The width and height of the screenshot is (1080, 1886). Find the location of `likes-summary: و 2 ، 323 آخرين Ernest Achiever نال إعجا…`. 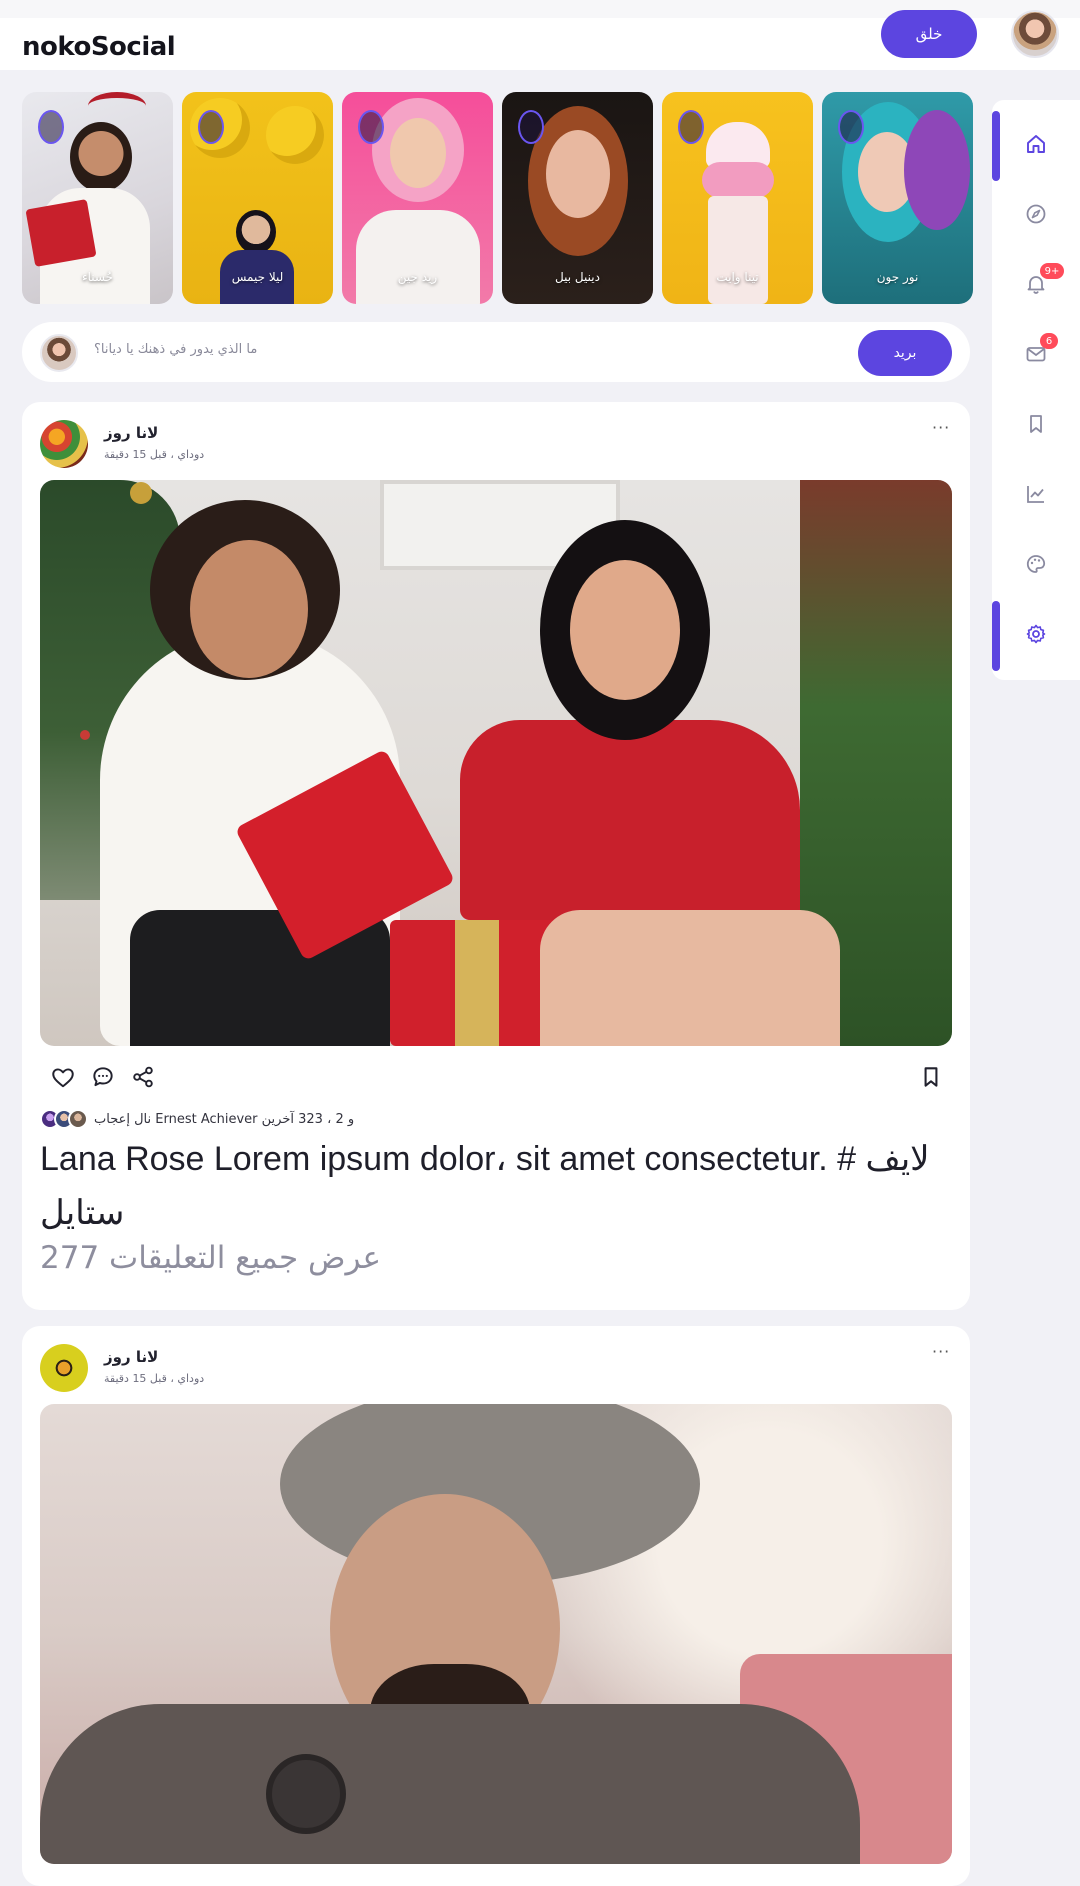

likes-summary: و 2 ، 323 آخرين Ernest Achiever نال إعجا… is located at coordinates (197, 1119).